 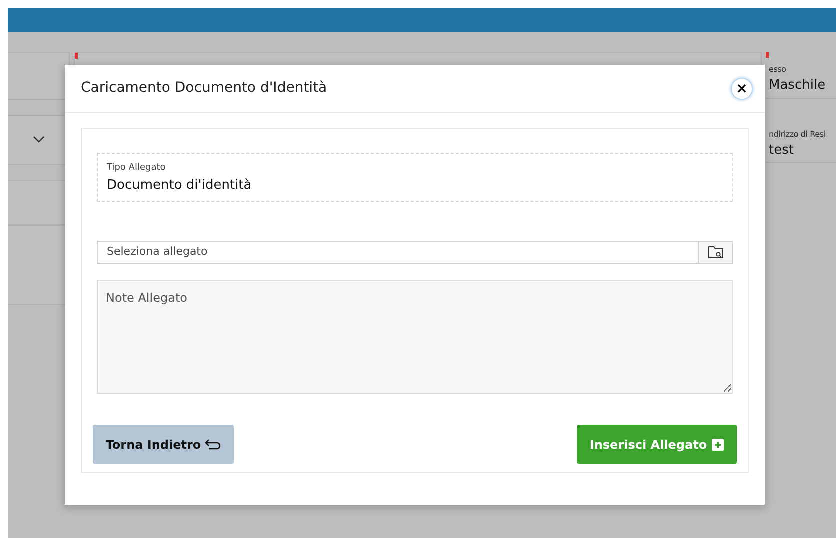 I want to click on browse-button, so click(x=715, y=252).